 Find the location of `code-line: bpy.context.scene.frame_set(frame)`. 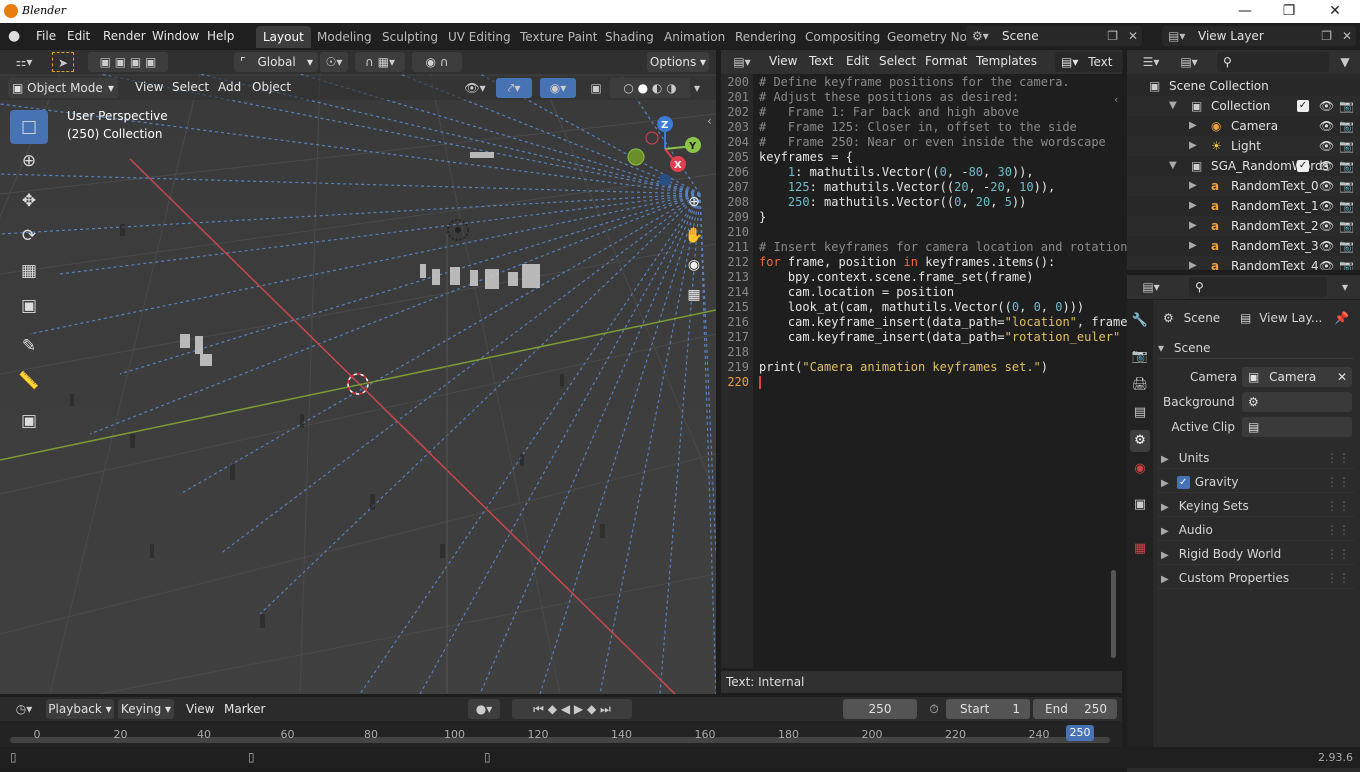

code-line: bpy.context.scene.frame_set(frame) is located at coordinates (896, 277).